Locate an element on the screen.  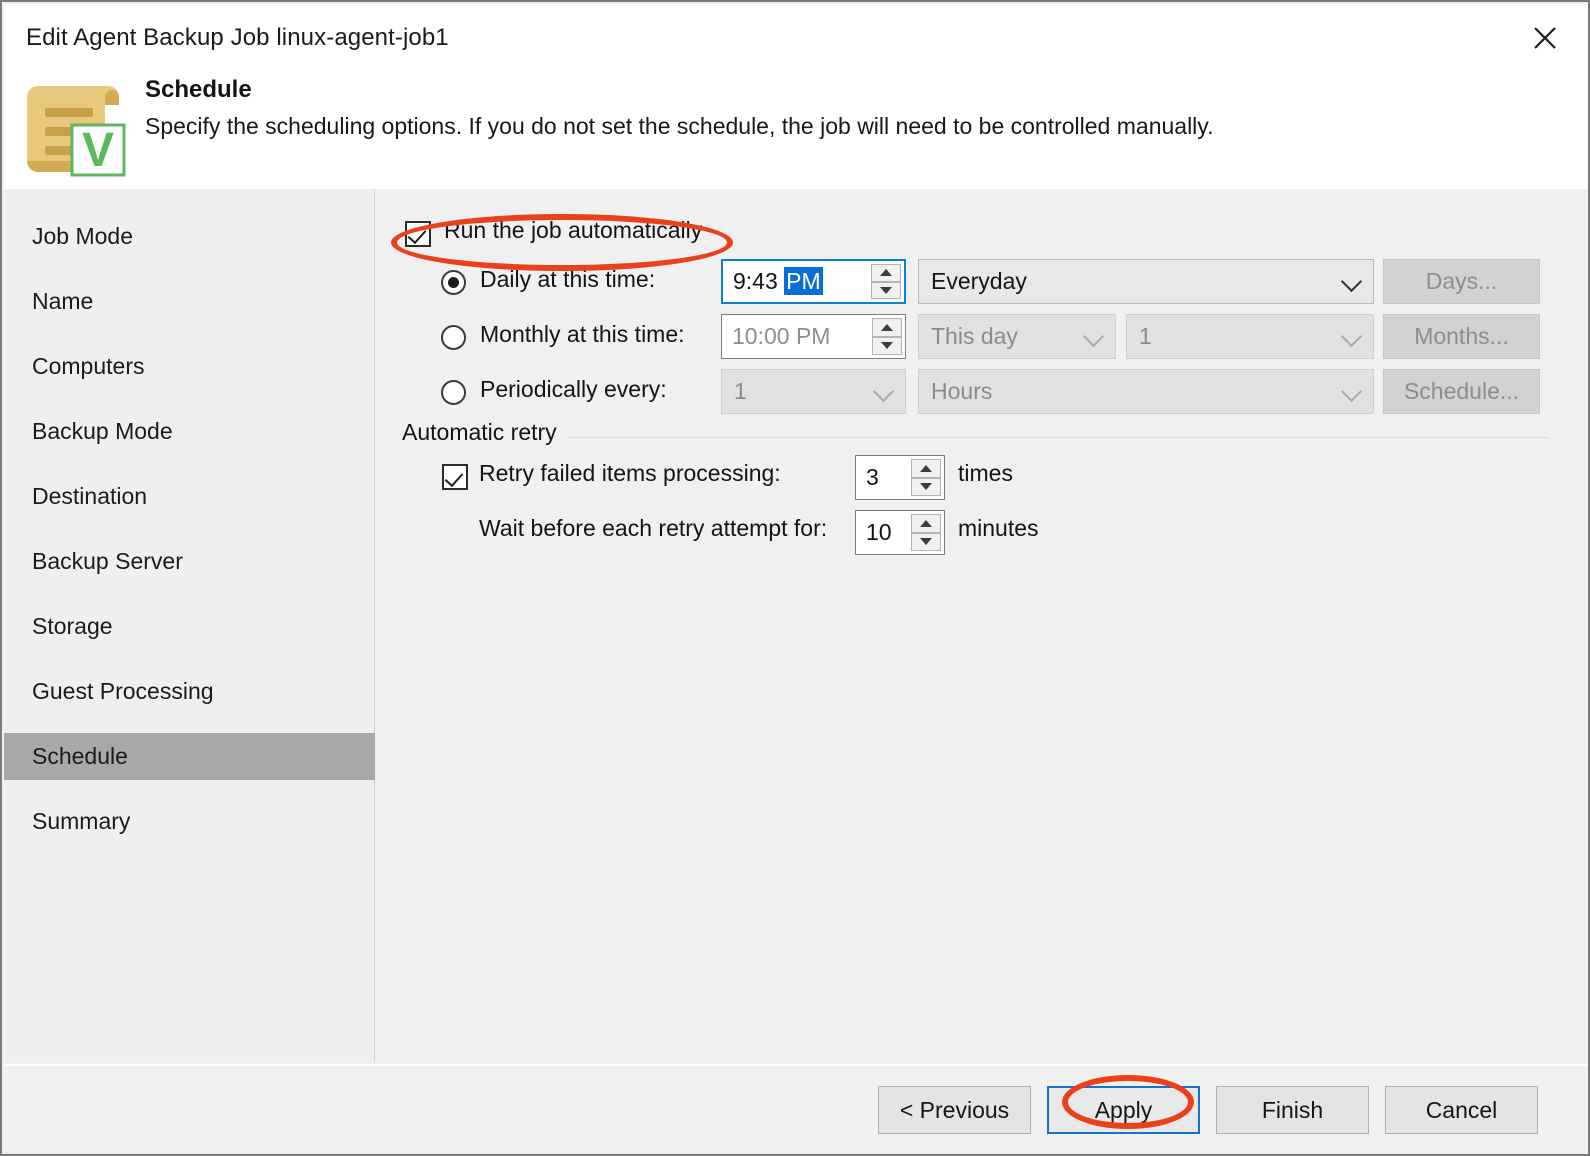
sidebar-item-job-mode: Job Mode is located at coordinates (189, 236).